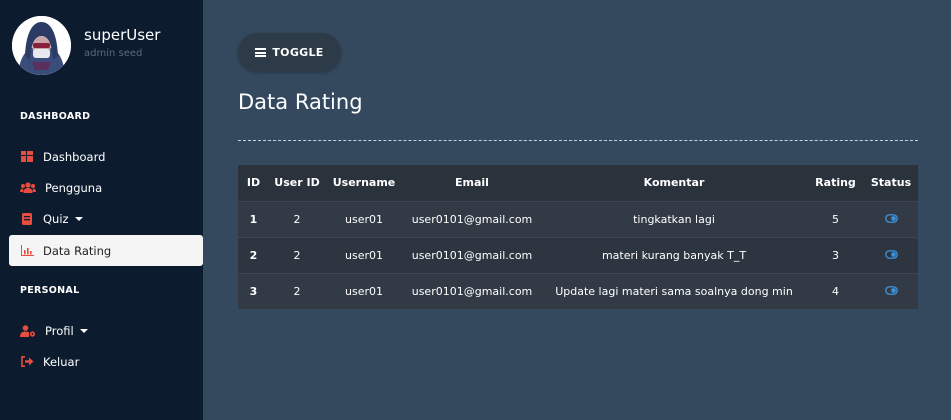 The image size is (951, 420). What do you see at coordinates (297, 183) in the screenshot?
I see `column-header-user-id: User ID` at bounding box center [297, 183].